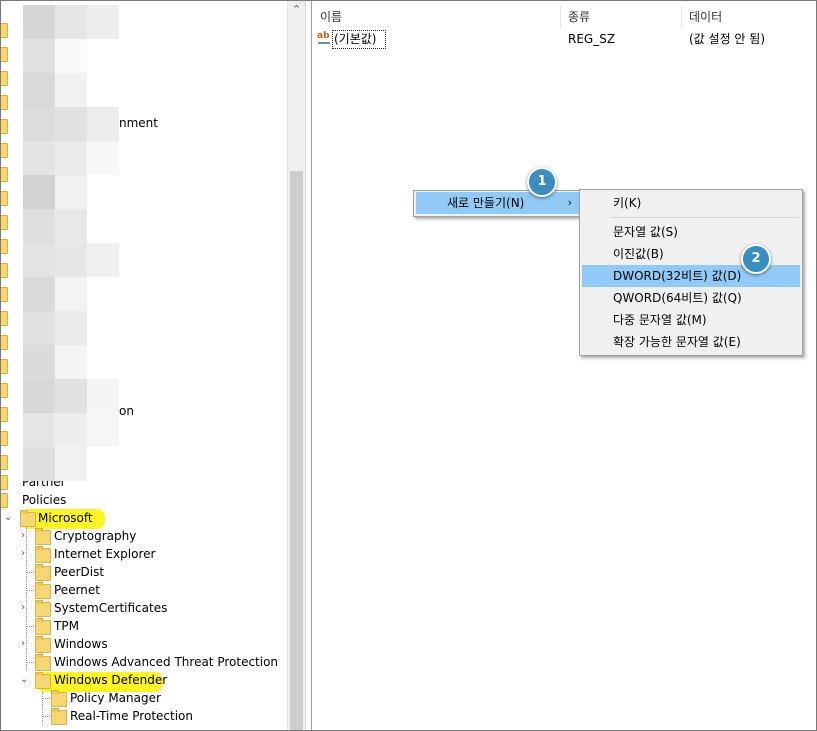 The image size is (817, 731). What do you see at coordinates (131, 572) in the screenshot?
I see `tree-item-peerdist: PeerDist` at bounding box center [131, 572].